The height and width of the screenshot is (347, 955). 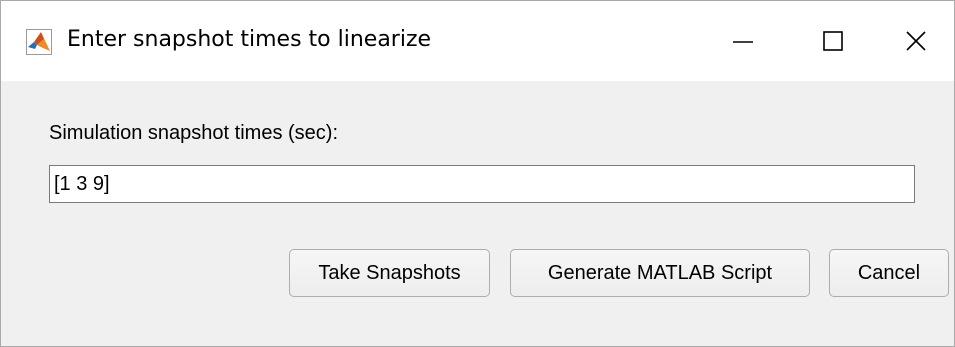 What do you see at coordinates (249, 39) in the screenshot?
I see `window-title: Enter snapshot times to linearize` at bounding box center [249, 39].